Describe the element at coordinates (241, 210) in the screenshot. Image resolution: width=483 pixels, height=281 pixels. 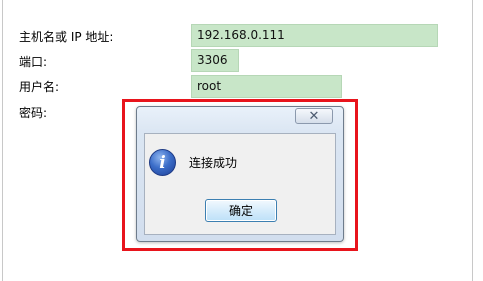
I see `ok-button: 确定` at that location.